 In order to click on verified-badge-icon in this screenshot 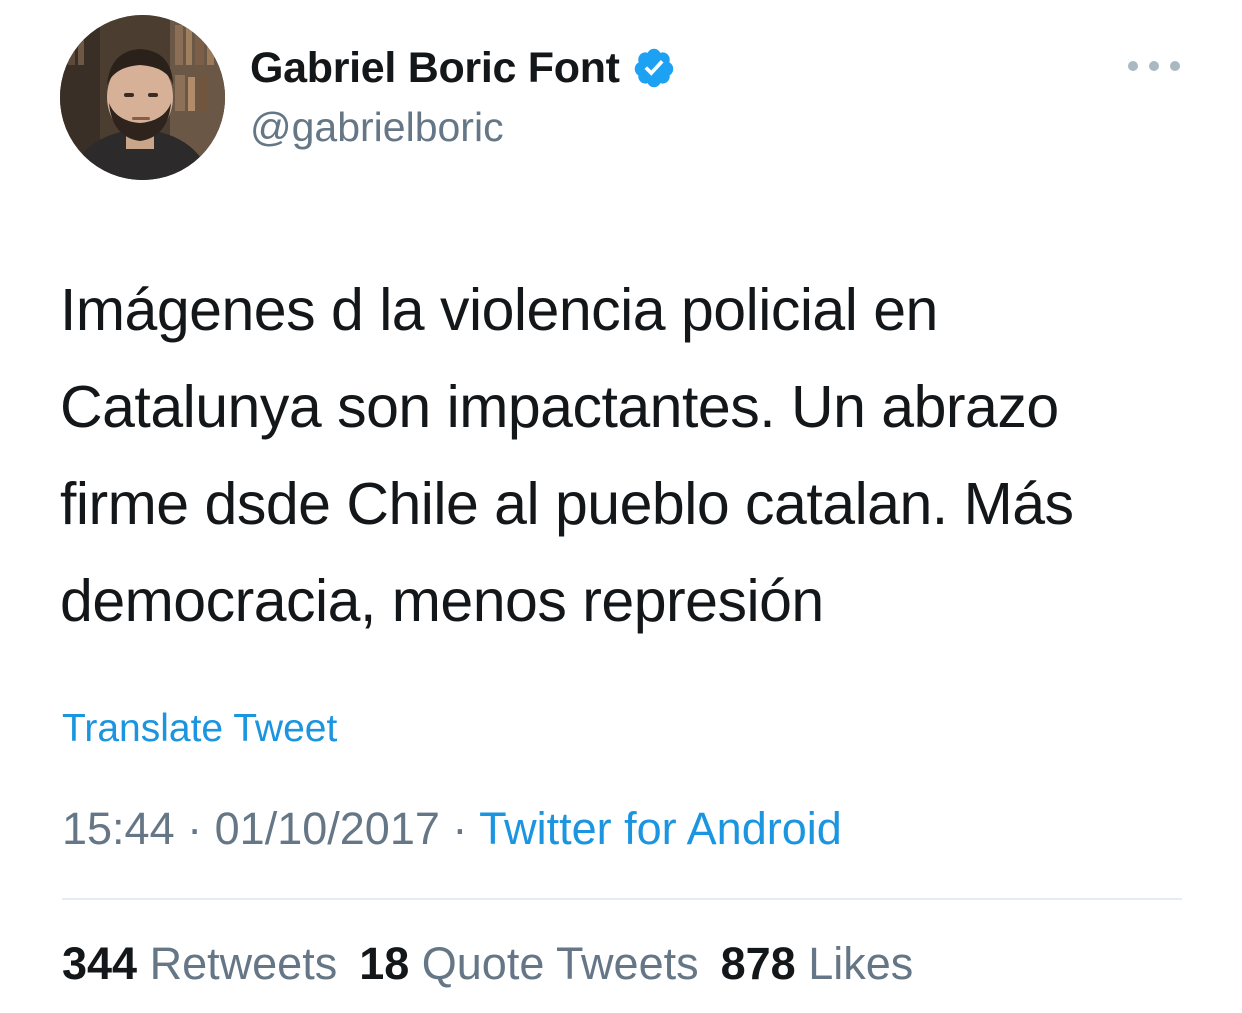, I will do `click(654, 68)`.